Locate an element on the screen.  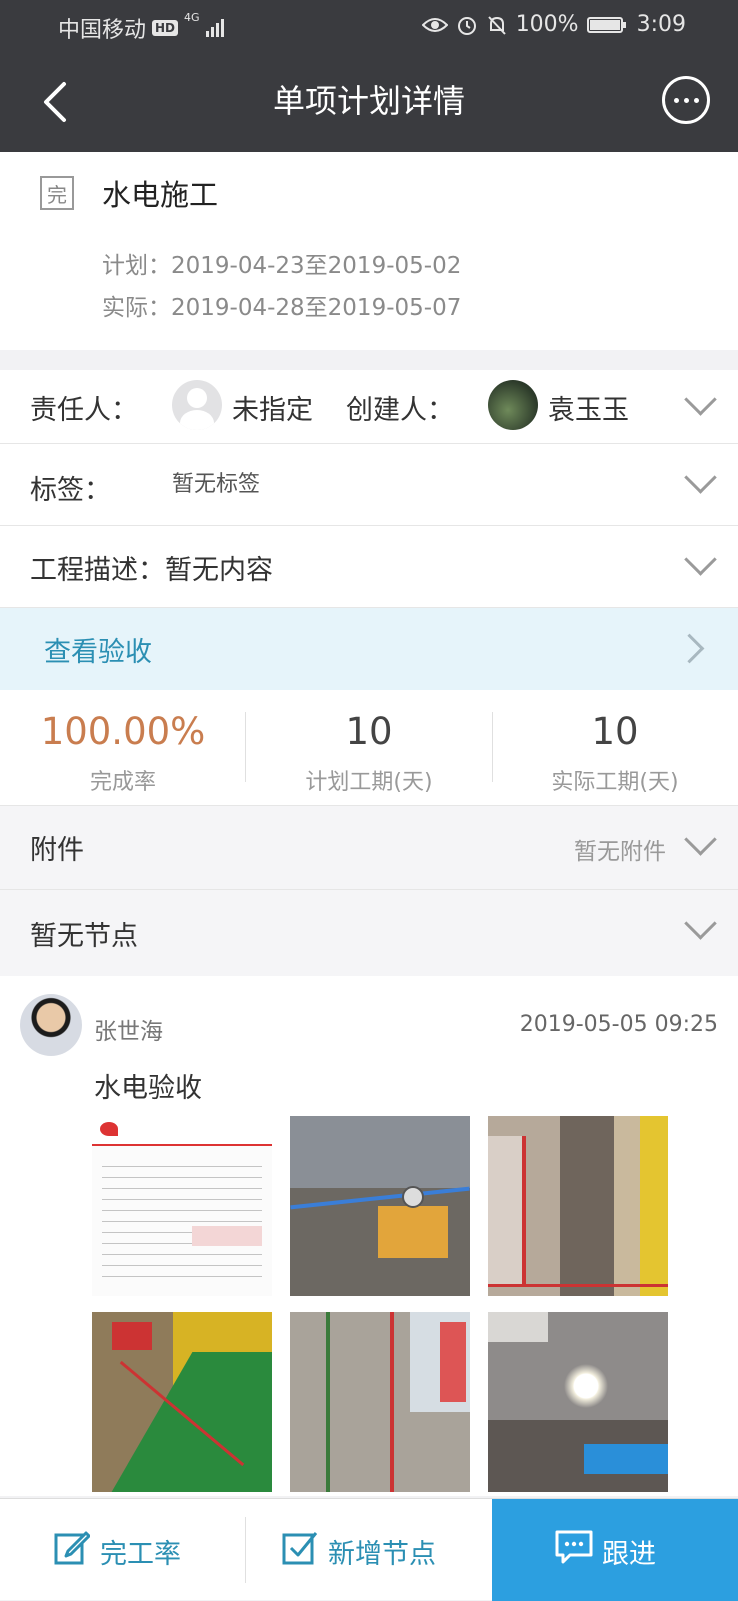
network-label: 4G is located at coordinates (192, 17).